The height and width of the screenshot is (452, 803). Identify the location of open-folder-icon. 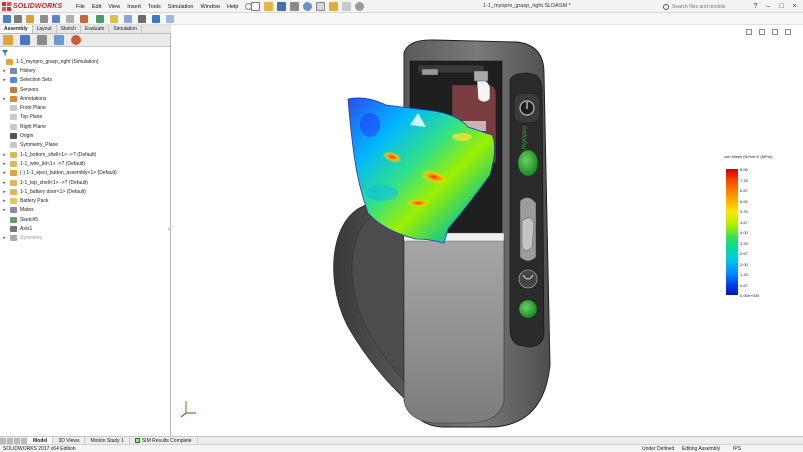
(268, 6).